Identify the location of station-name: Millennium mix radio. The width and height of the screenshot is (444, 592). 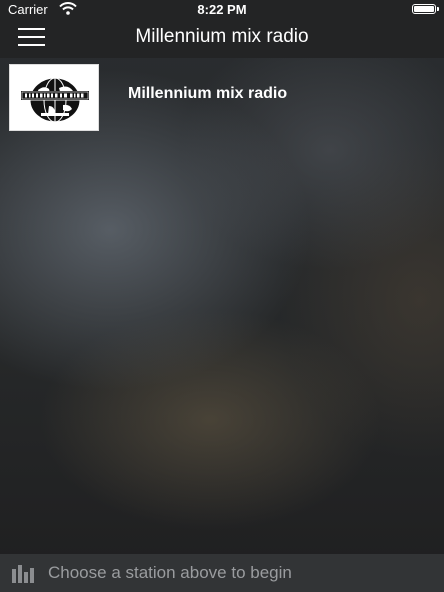
(208, 93).